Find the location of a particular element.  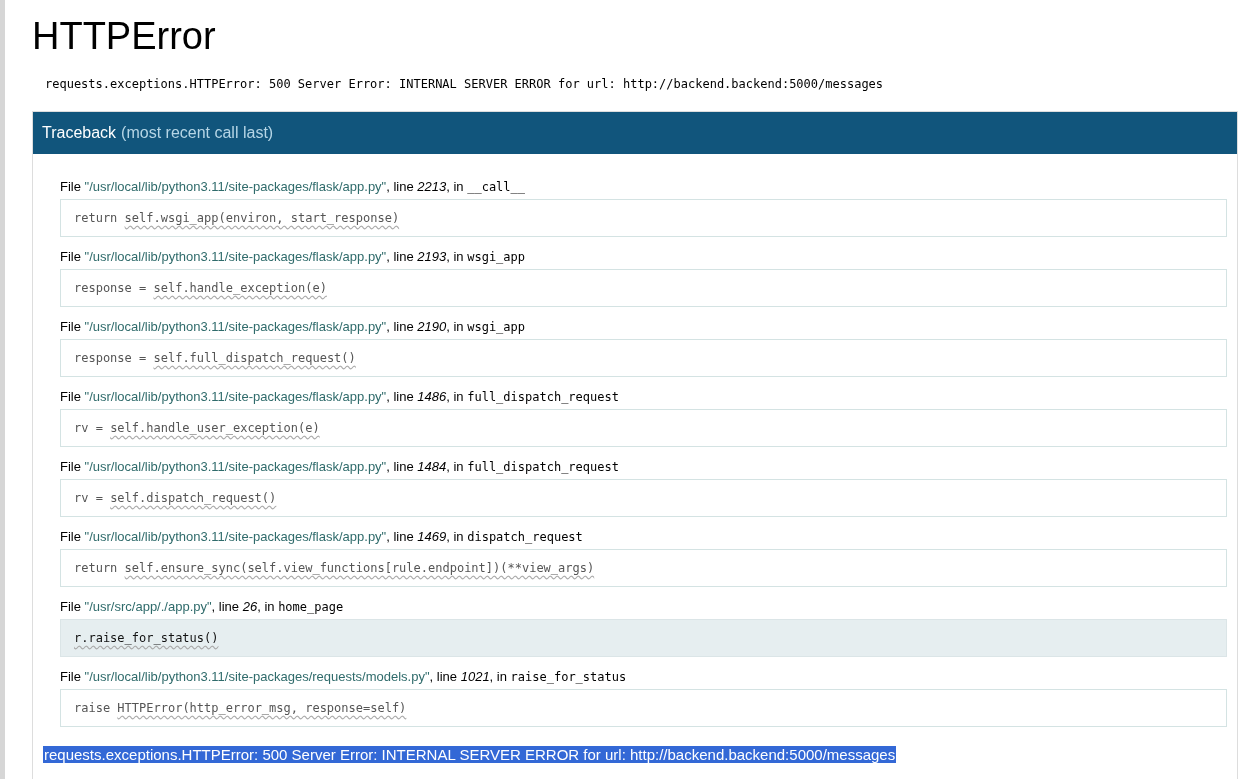

frame-location: File "/usr/local/lib/python3.11/site-packages/flask/app.py", line 2190, in wsgi_app is located at coordinates (293, 327).